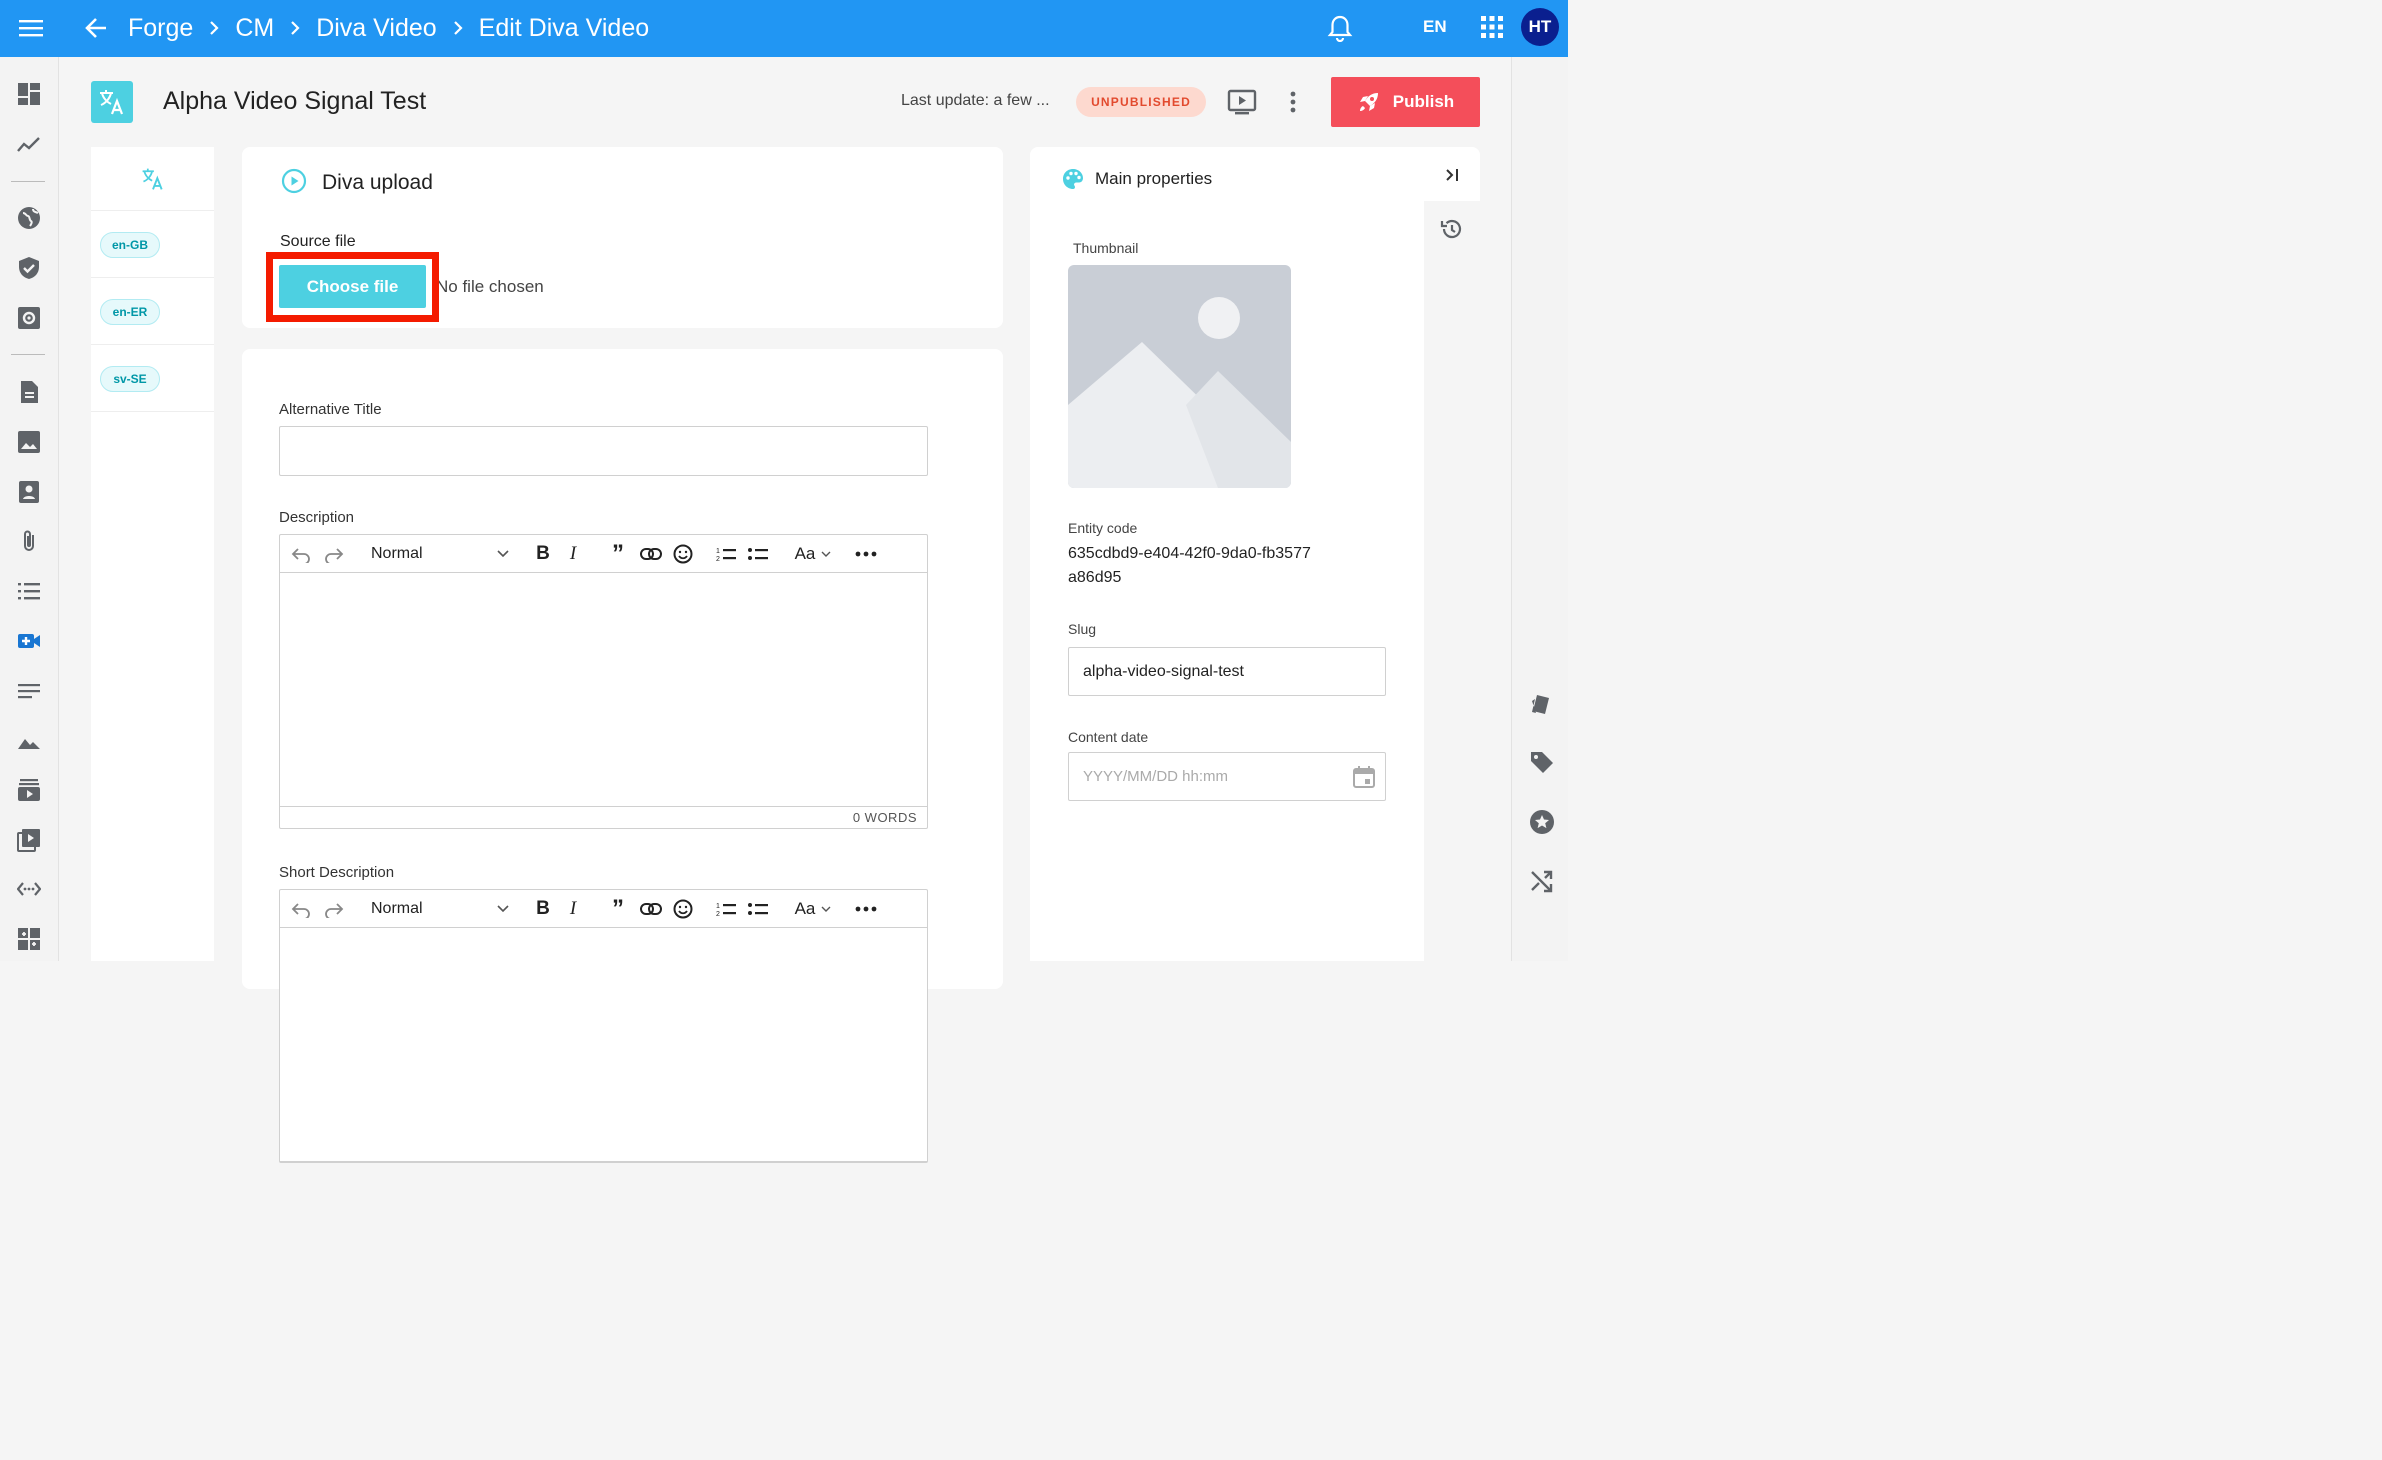  I want to click on description-text-area, so click(603, 690).